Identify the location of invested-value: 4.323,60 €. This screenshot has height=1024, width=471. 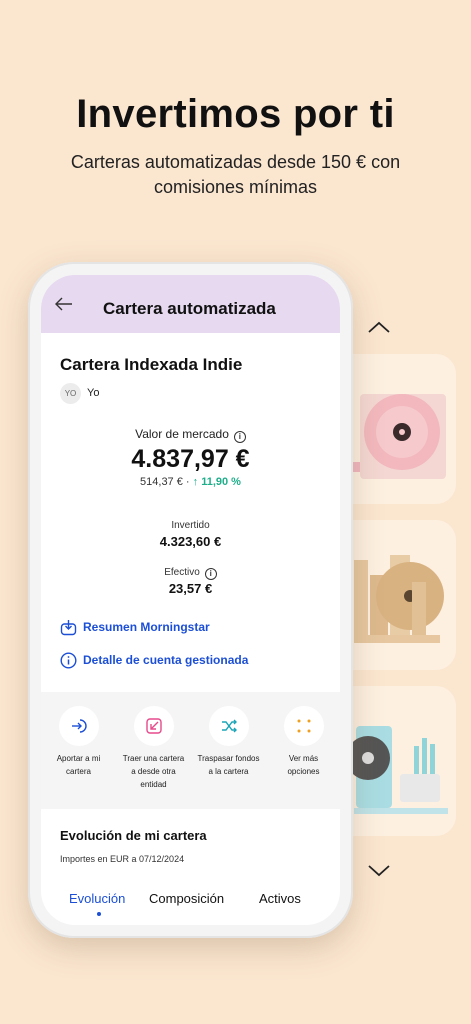
(190, 541).